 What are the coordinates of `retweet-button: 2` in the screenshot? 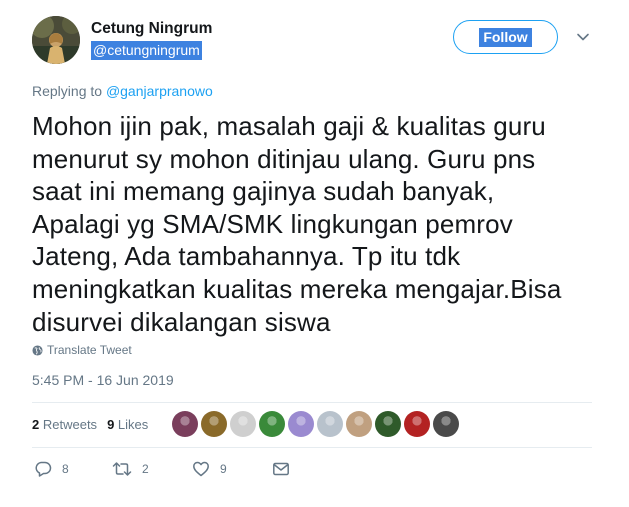 It's located at (130, 469).